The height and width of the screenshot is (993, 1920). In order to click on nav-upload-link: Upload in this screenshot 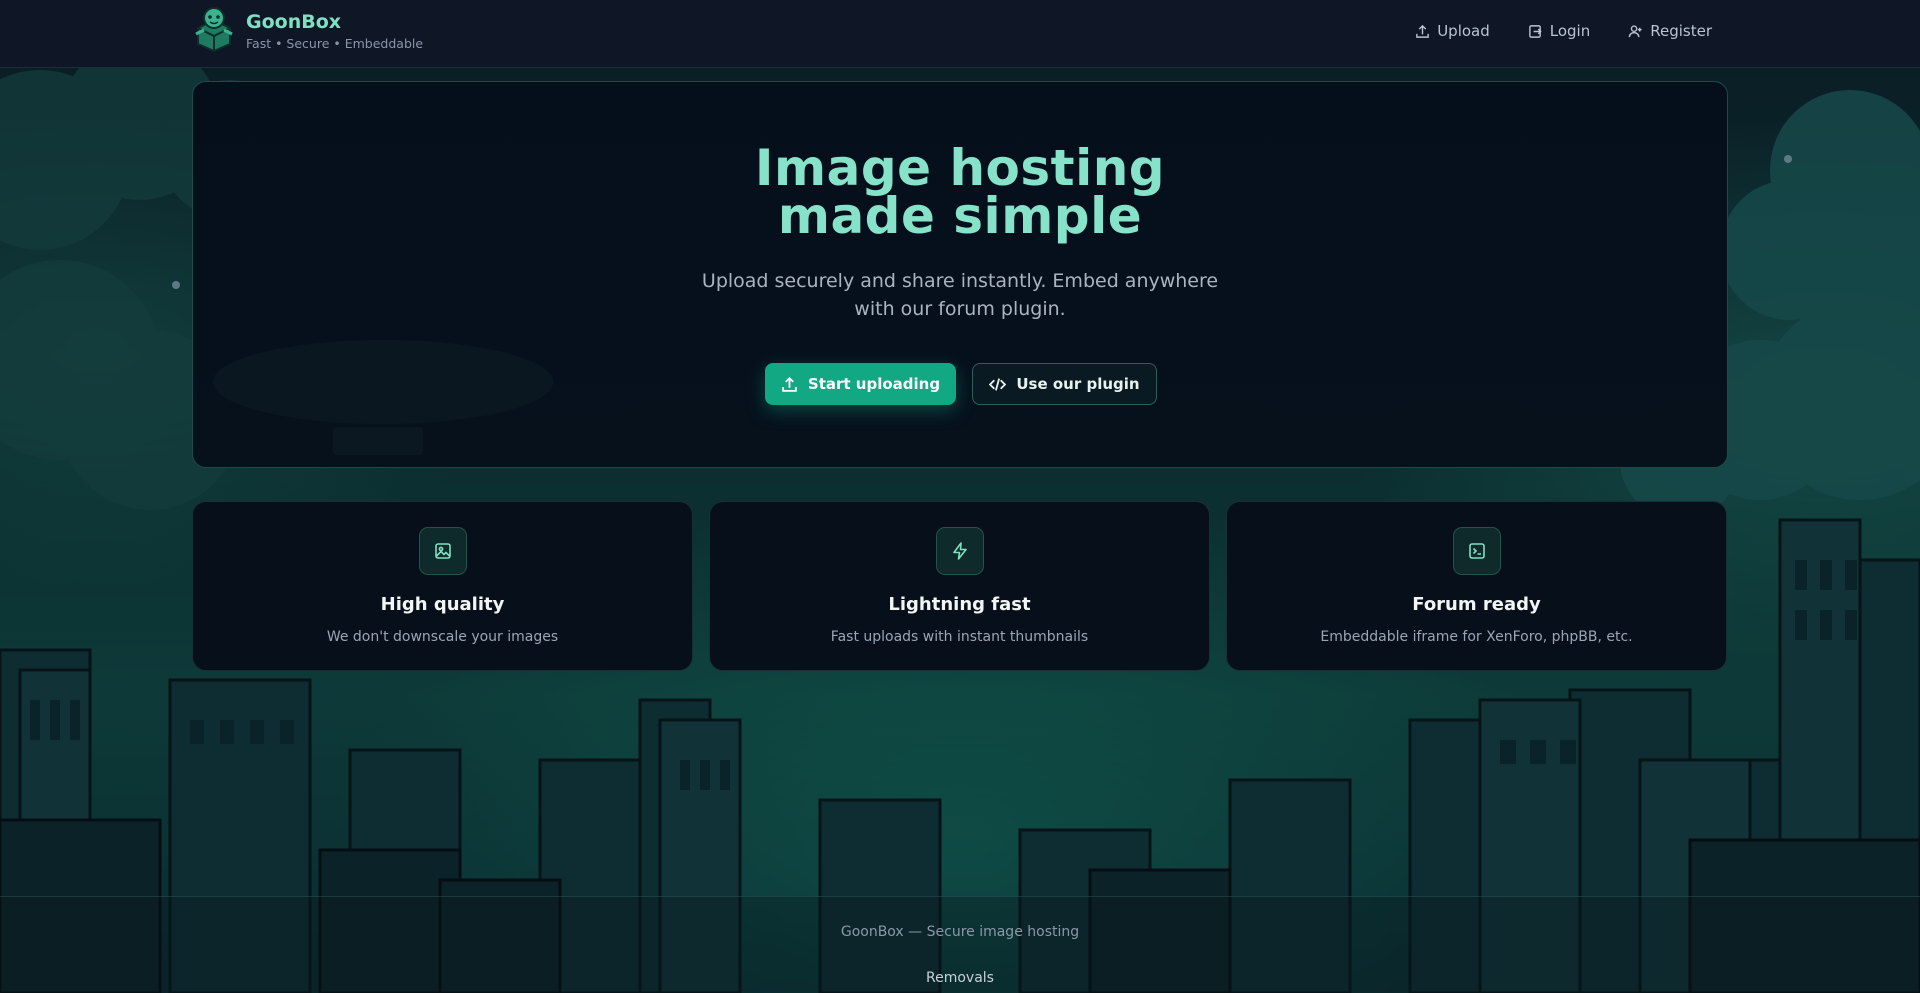, I will do `click(1452, 31)`.